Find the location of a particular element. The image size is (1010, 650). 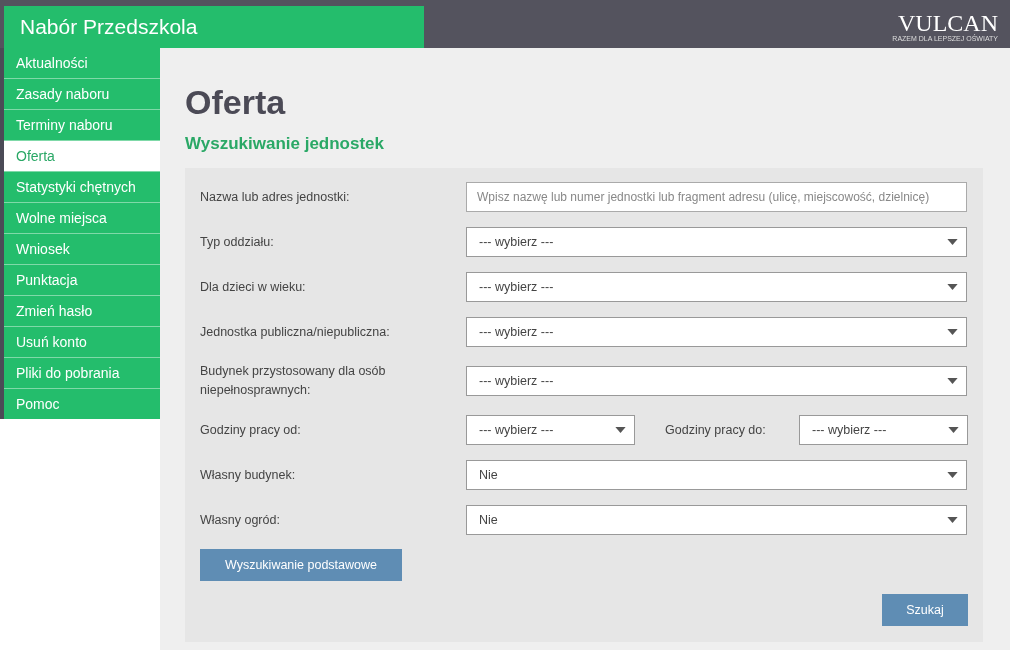

sidebar-item: Pomoc is located at coordinates (82, 404).